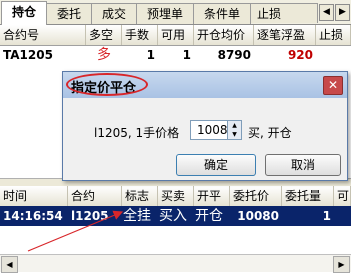  Describe the element at coordinates (33, 216) in the screenshot. I see `cell-time: 14:16:54` at that location.